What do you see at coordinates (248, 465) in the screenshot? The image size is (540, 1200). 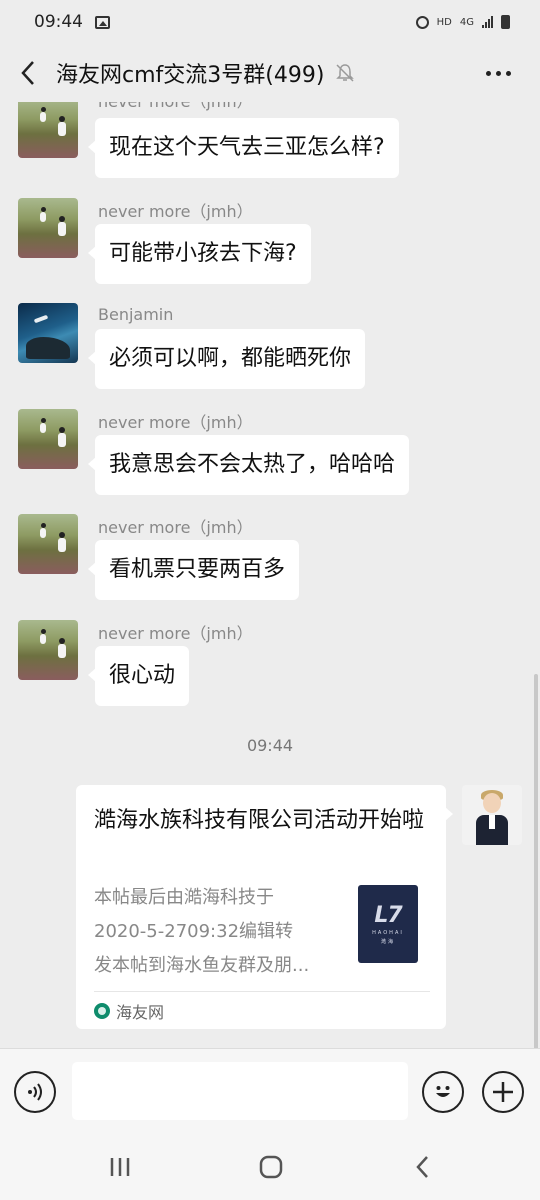 I see `message-bubble: 我意思会不会太热了，哈哈哈` at bounding box center [248, 465].